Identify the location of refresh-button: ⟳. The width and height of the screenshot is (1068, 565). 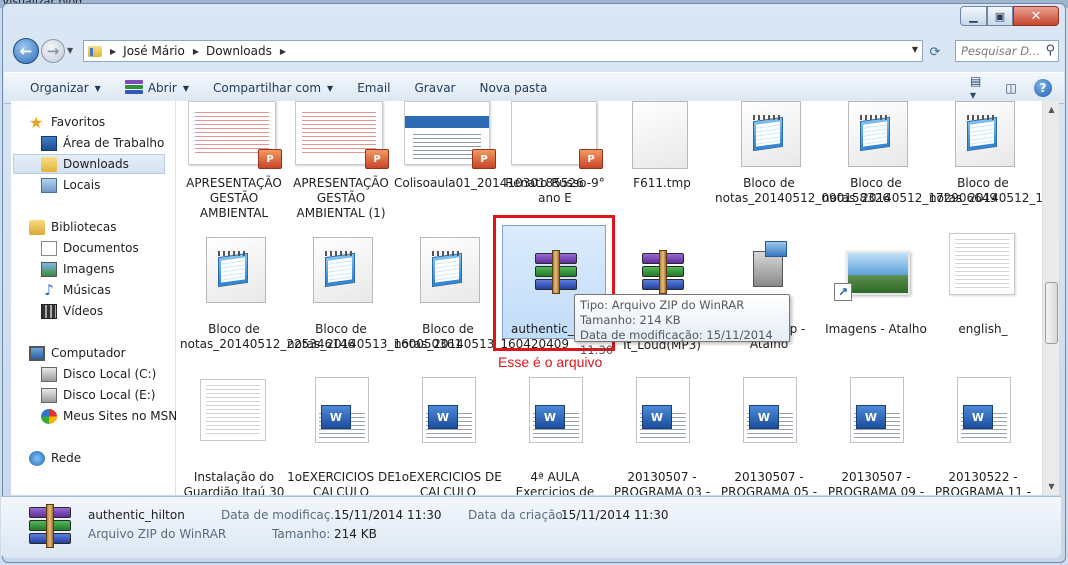
(935, 52).